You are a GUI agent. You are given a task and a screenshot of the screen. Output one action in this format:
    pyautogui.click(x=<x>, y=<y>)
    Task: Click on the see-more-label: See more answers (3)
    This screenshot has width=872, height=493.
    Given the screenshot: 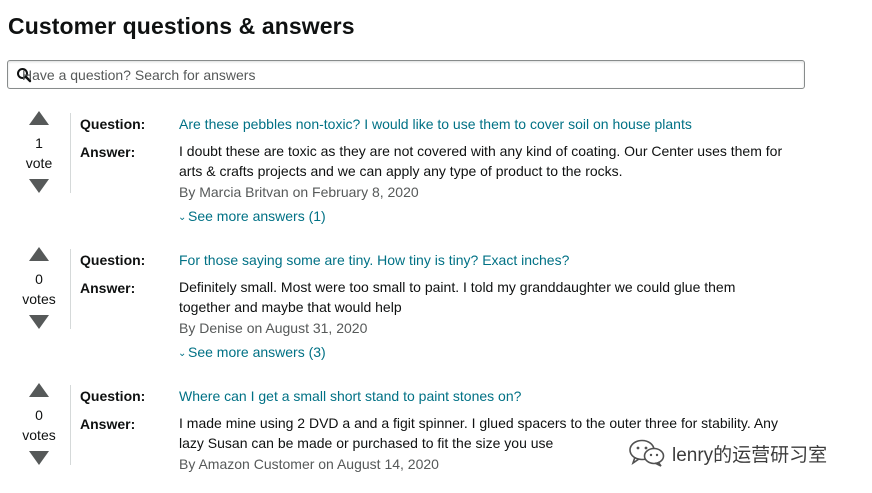 What is the action you would take?
    pyautogui.click(x=257, y=352)
    